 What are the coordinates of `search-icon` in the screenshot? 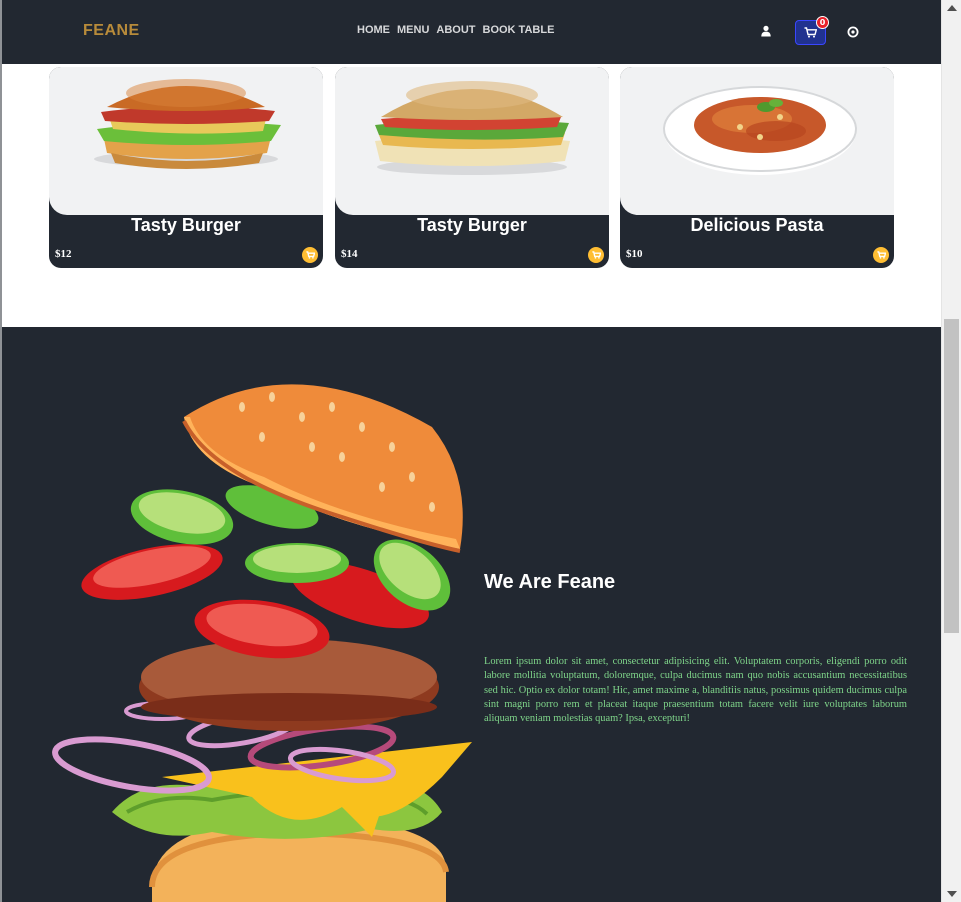 It's located at (853, 32).